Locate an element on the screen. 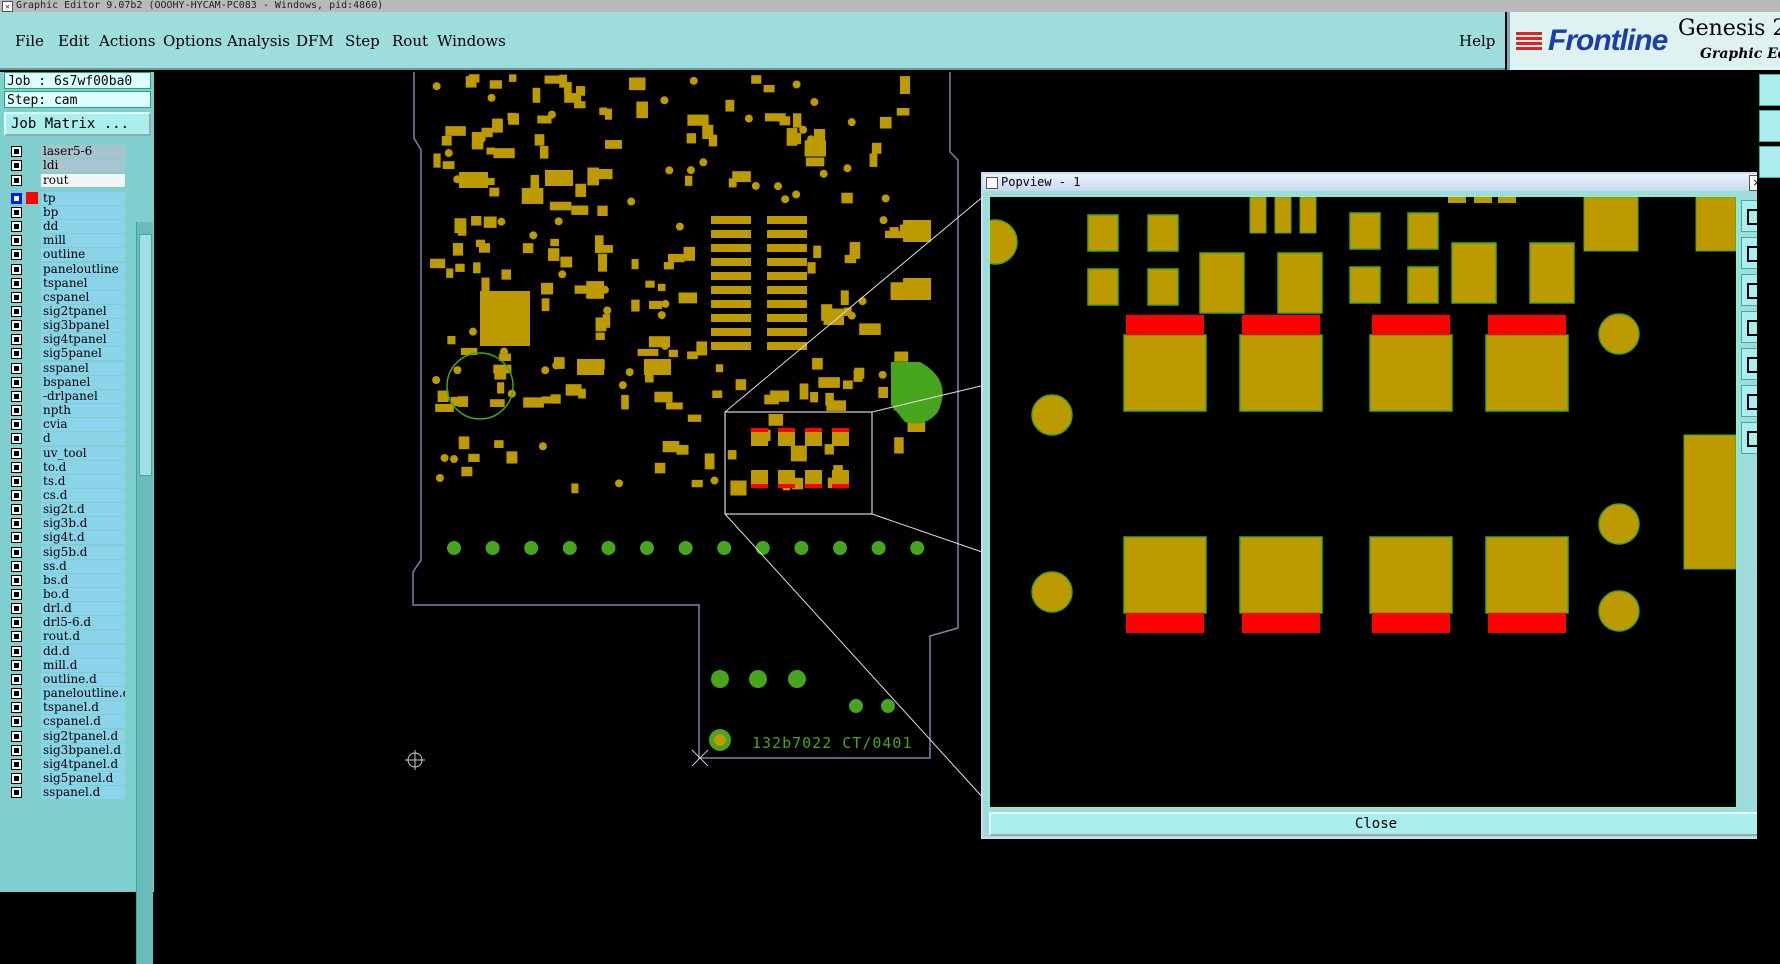  layer-name: sig5panel.d is located at coordinates (83, 778).